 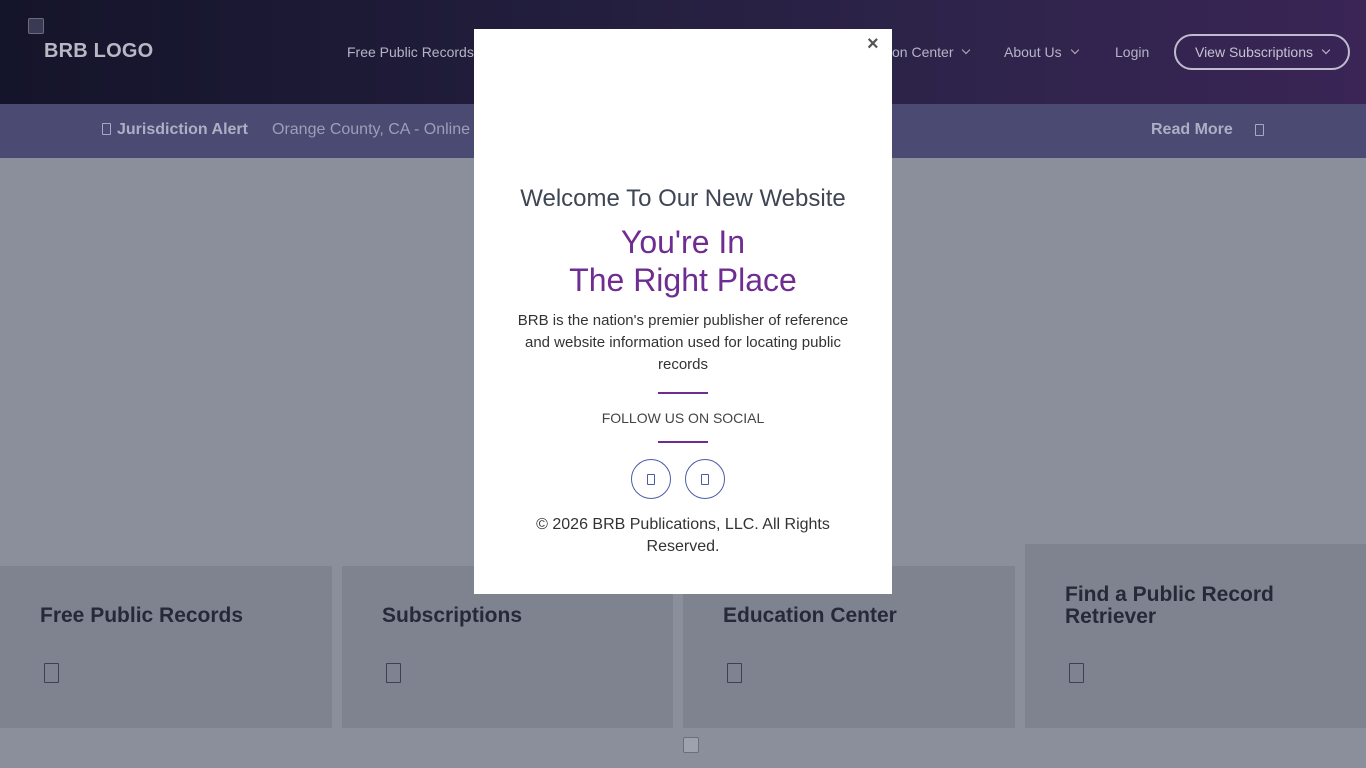 I want to click on card-title: Subscriptions, so click(x=452, y=615).